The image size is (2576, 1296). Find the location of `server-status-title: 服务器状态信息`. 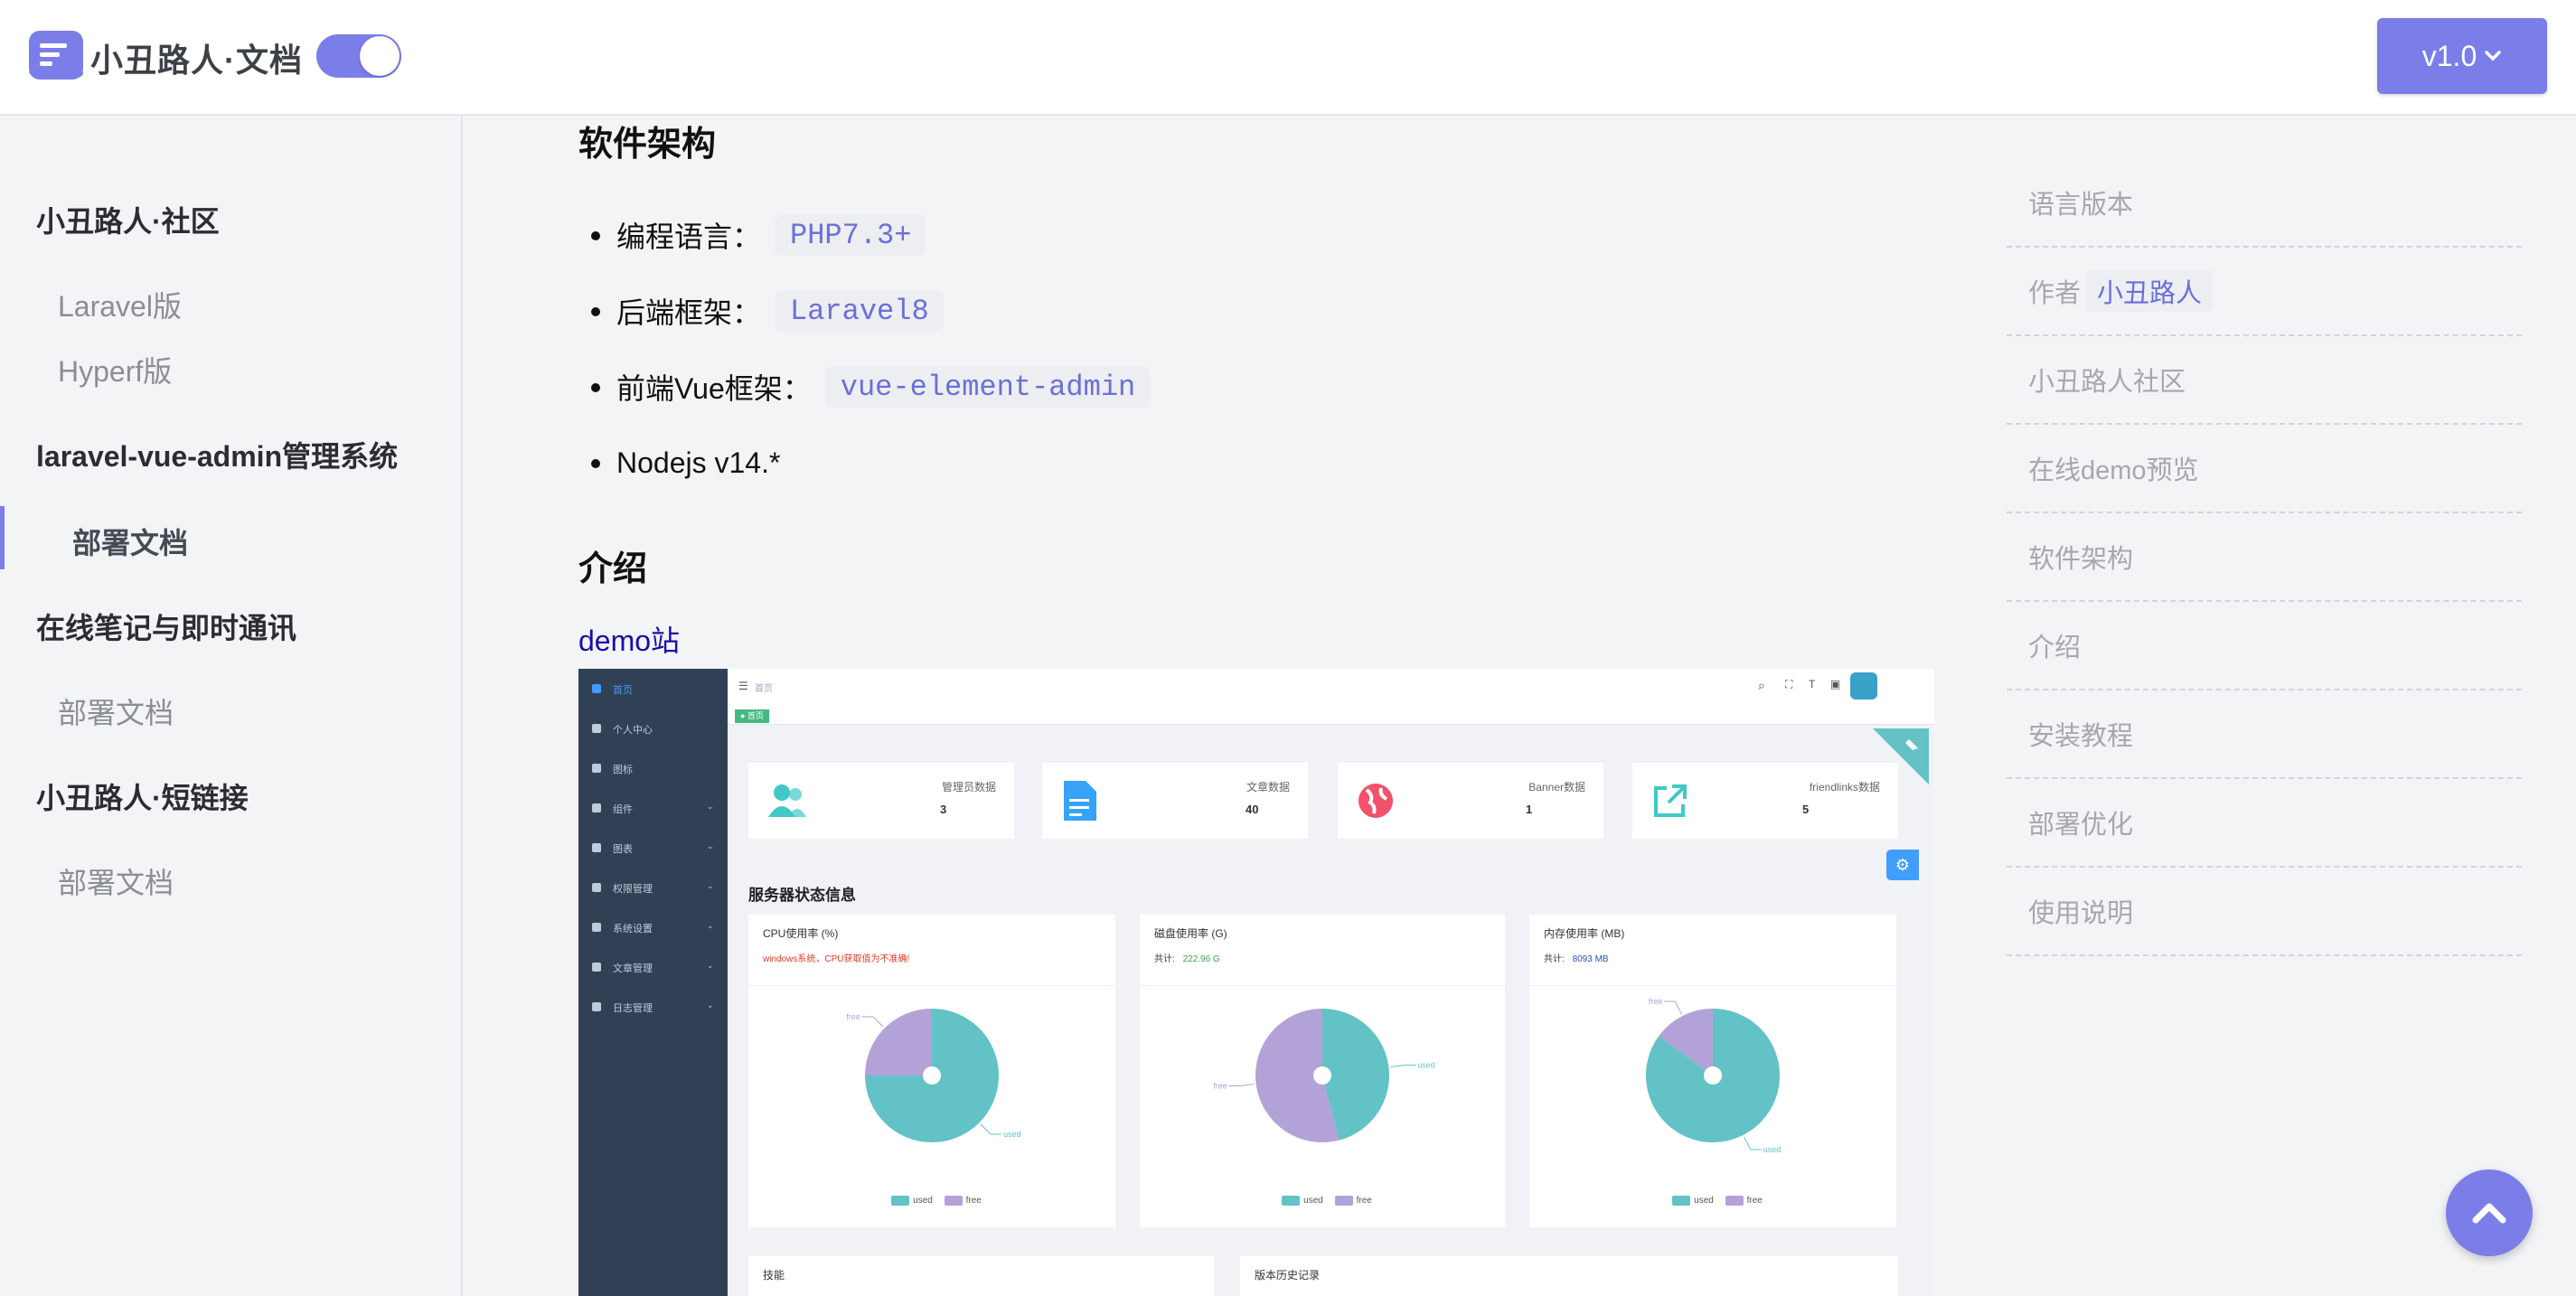

server-status-title: 服务器状态信息 is located at coordinates (802, 895).